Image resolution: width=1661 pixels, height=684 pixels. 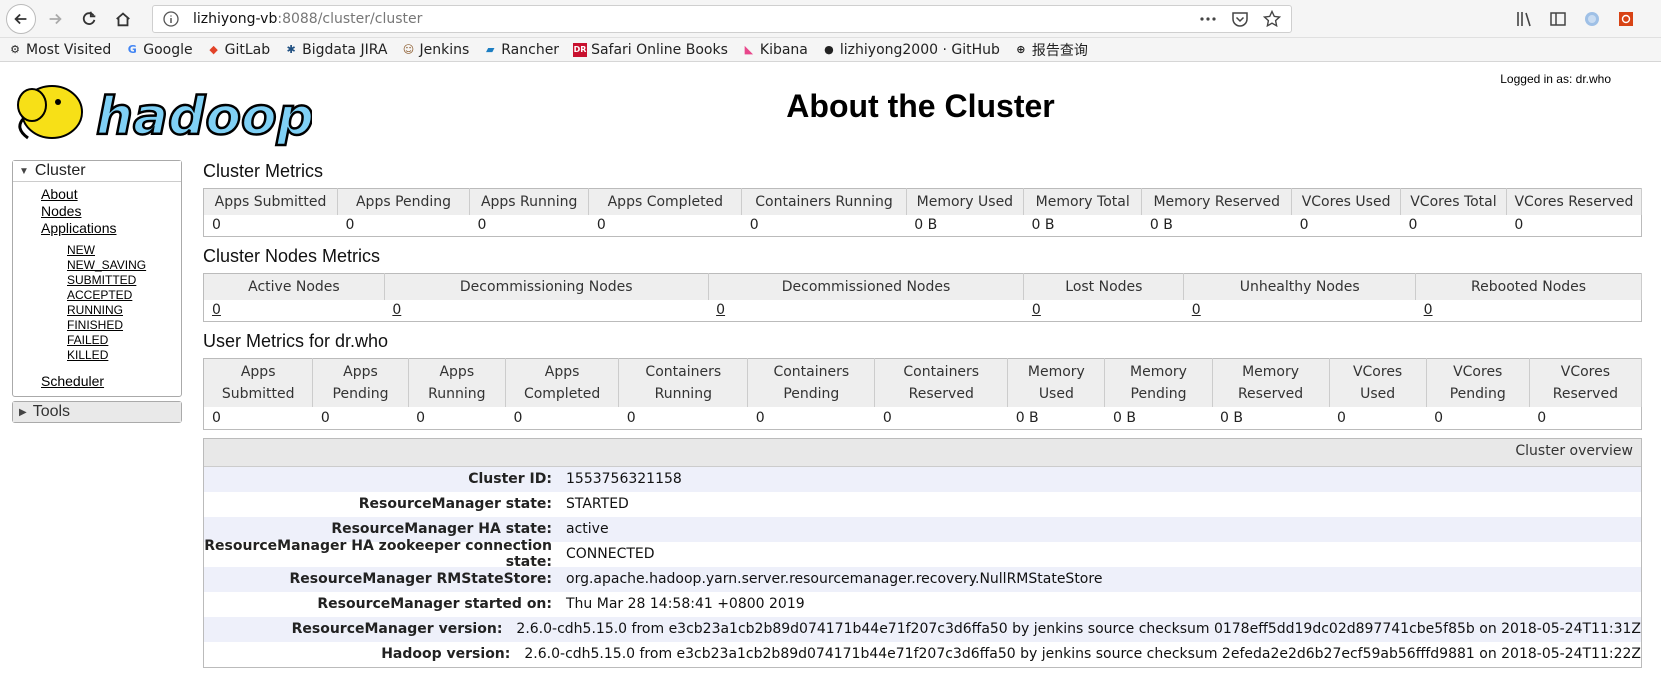 I want to click on bookmark-rancher: ▰ Rancher, so click(x=521, y=50).